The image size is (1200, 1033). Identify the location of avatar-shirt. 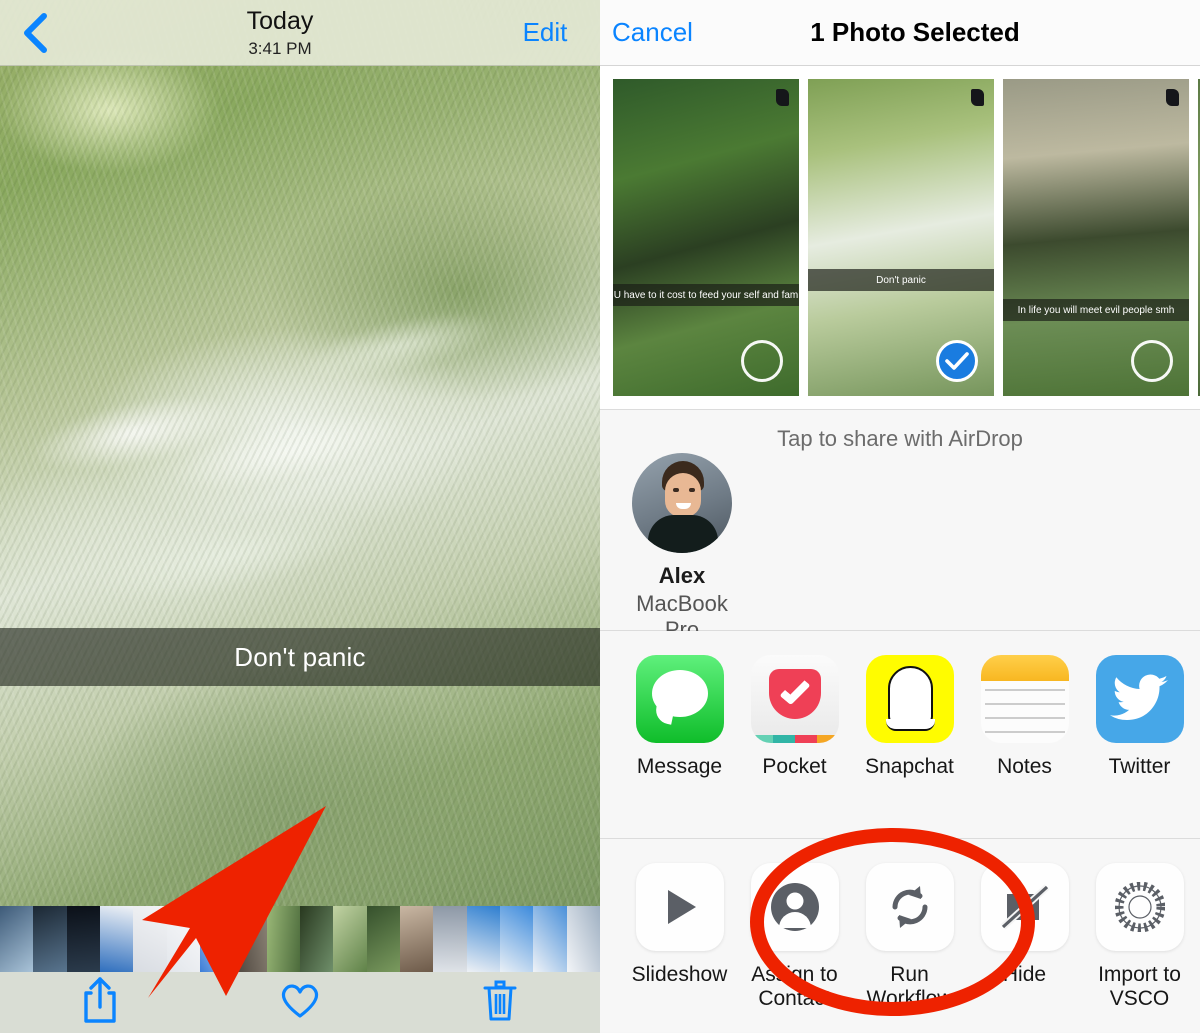
(683, 534).